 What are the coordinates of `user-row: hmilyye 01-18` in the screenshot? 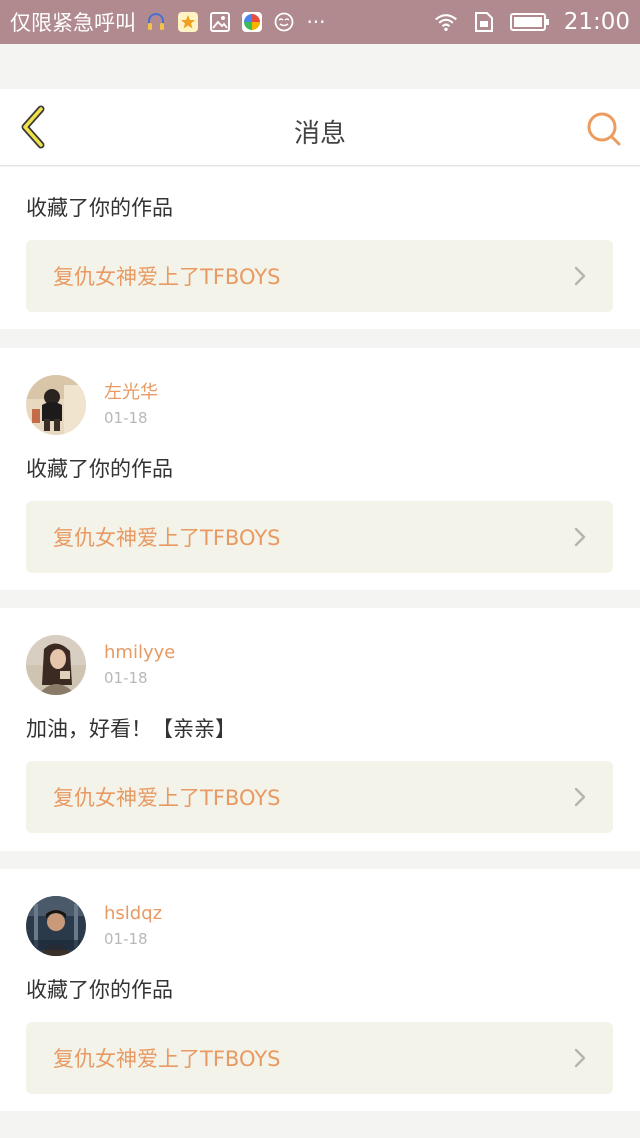 It's located at (100, 665).